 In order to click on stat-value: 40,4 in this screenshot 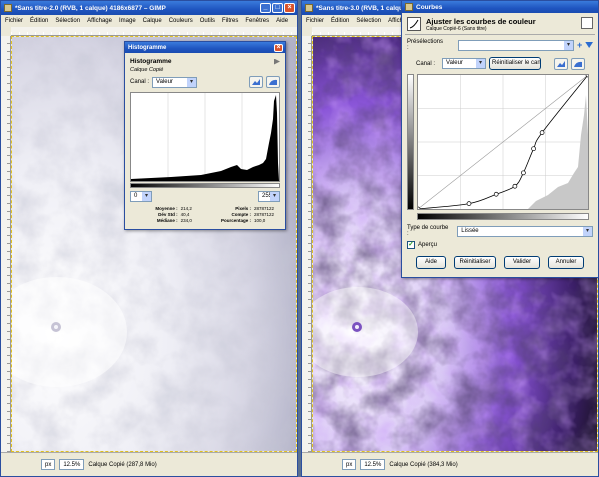, I will do `click(185, 214)`.